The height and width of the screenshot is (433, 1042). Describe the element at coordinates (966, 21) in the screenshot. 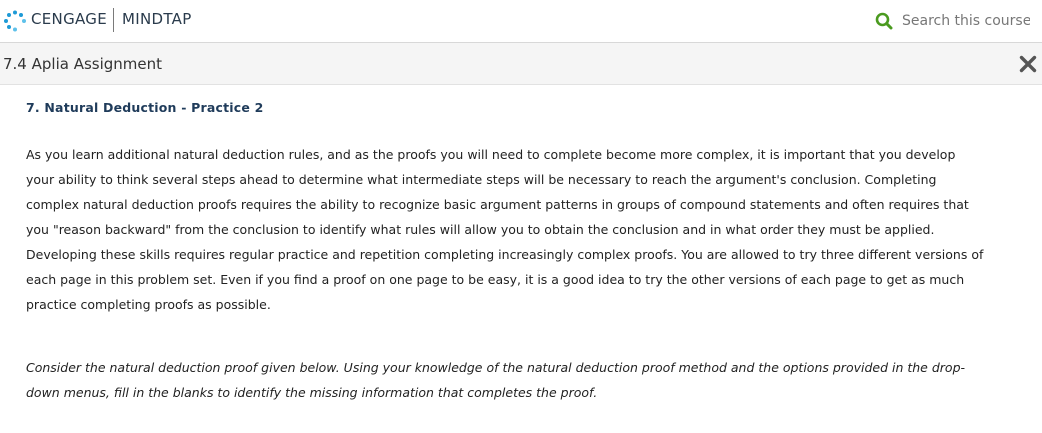

I see `search-input` at that location.